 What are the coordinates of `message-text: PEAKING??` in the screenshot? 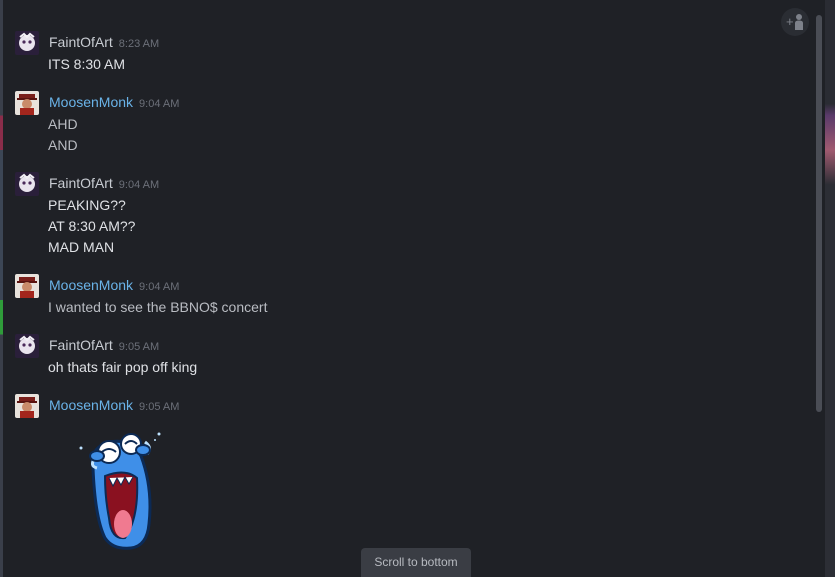 It's located at (87, 205).